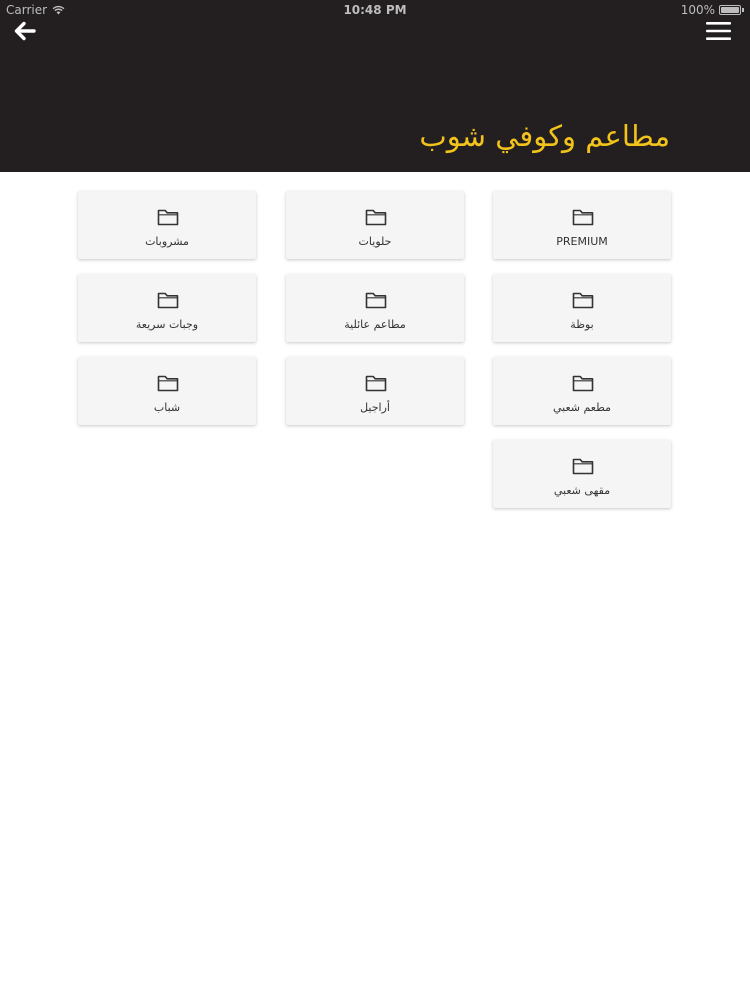 The image size is (750, 1000). I want to click on category-label: PREMIUM, so click(582, 241).